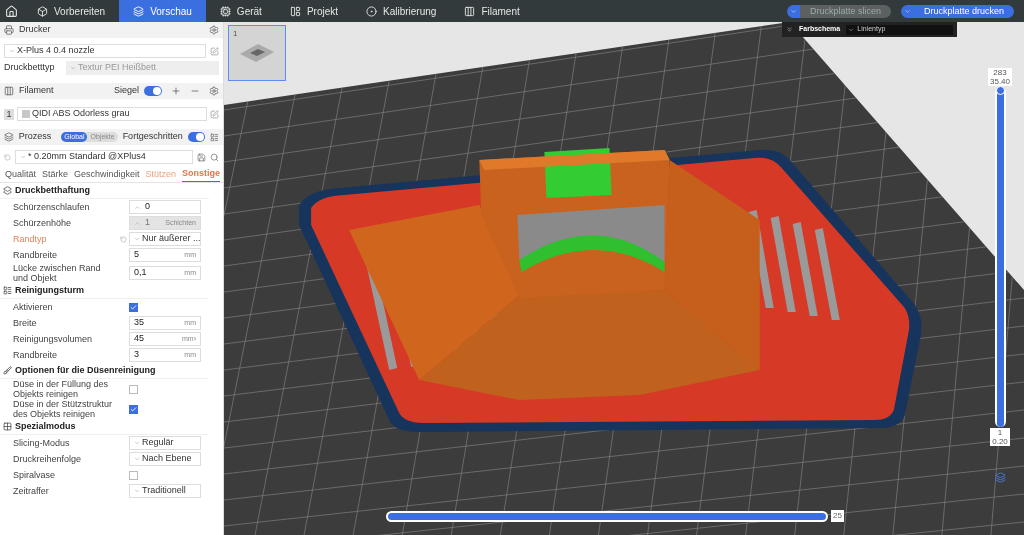 This screenshot has height=535, width=1024. I want to click on layer-label: 283 35.40, so click(1000, 77).